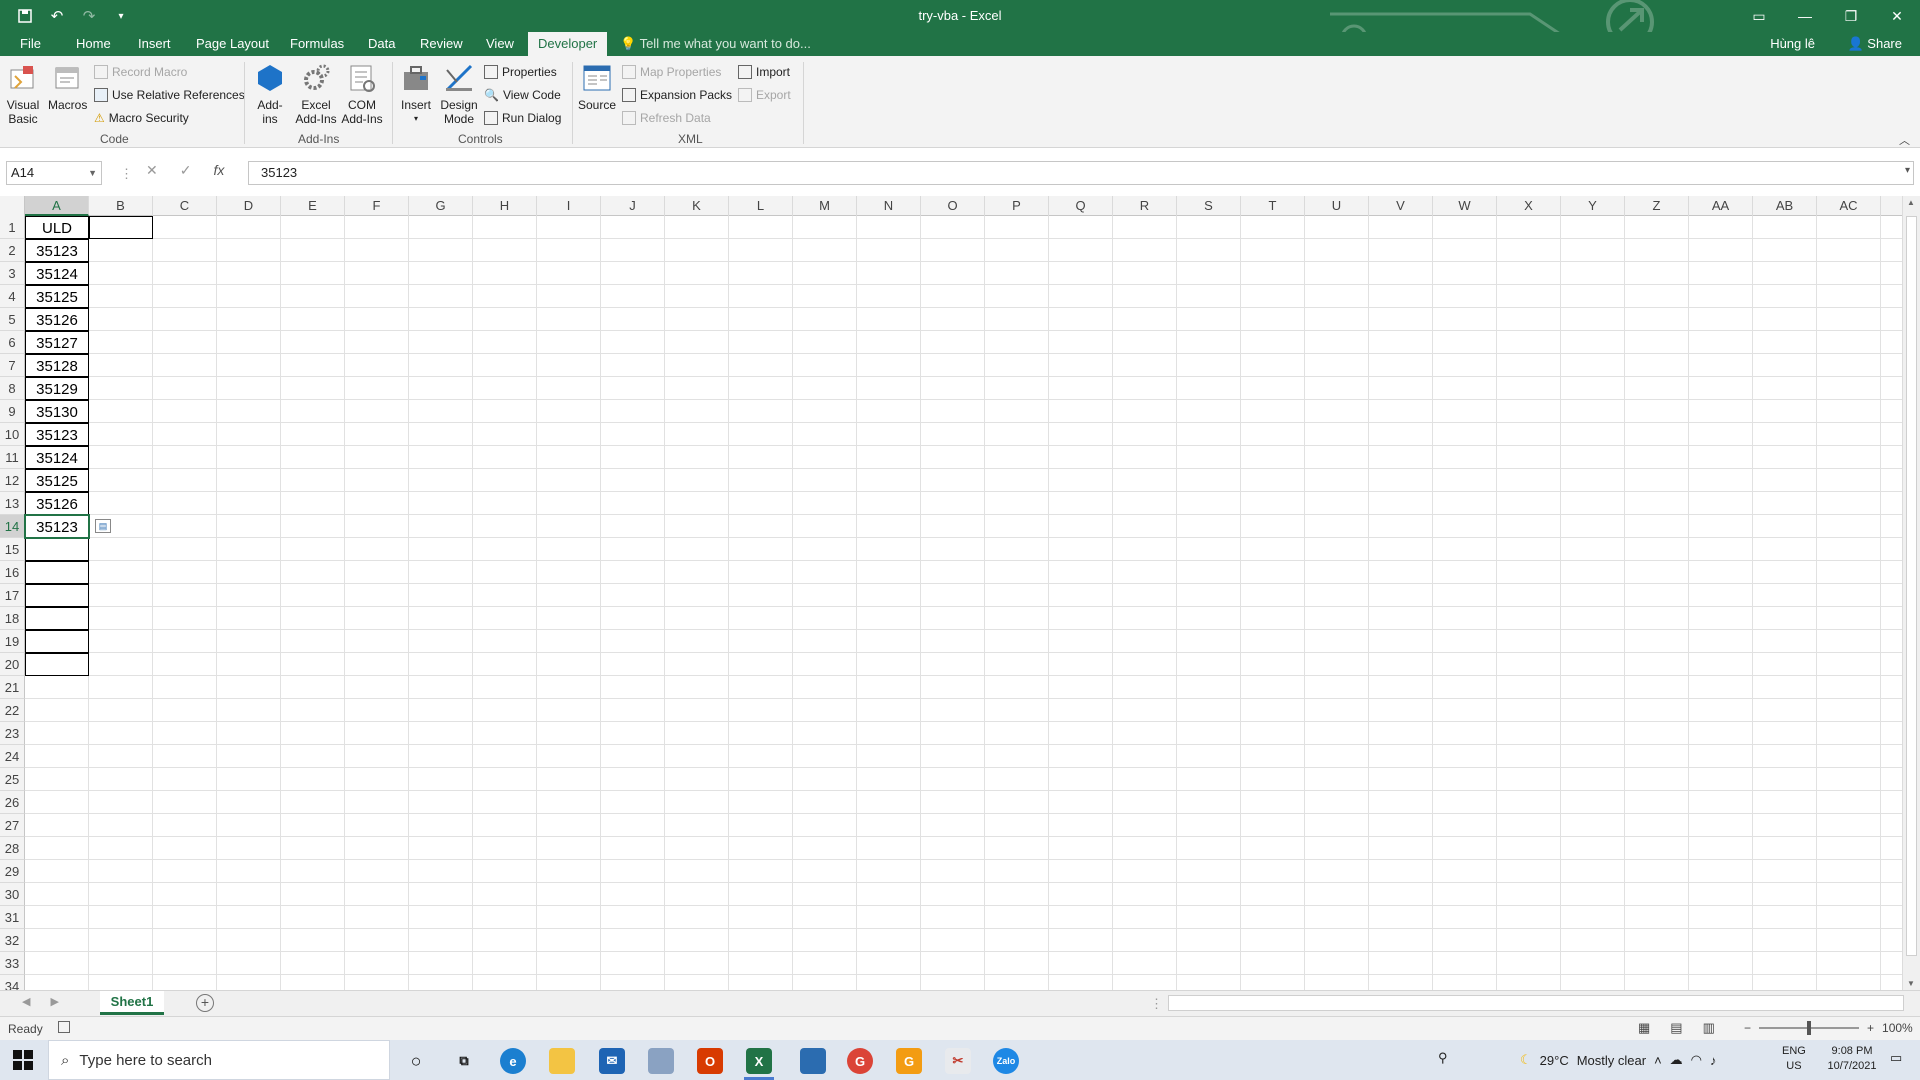  Describe the element at coordinates (1536, 1003) in the screenshot. I see `horizontal-scrollbar` at that location.